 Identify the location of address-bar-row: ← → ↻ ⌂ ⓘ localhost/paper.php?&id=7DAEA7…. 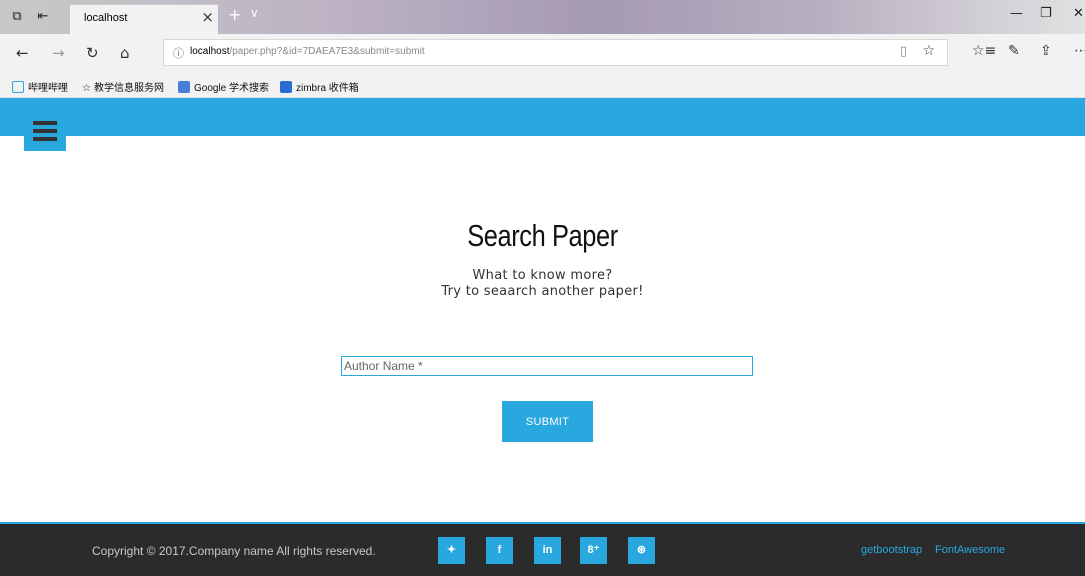
(542, 54).